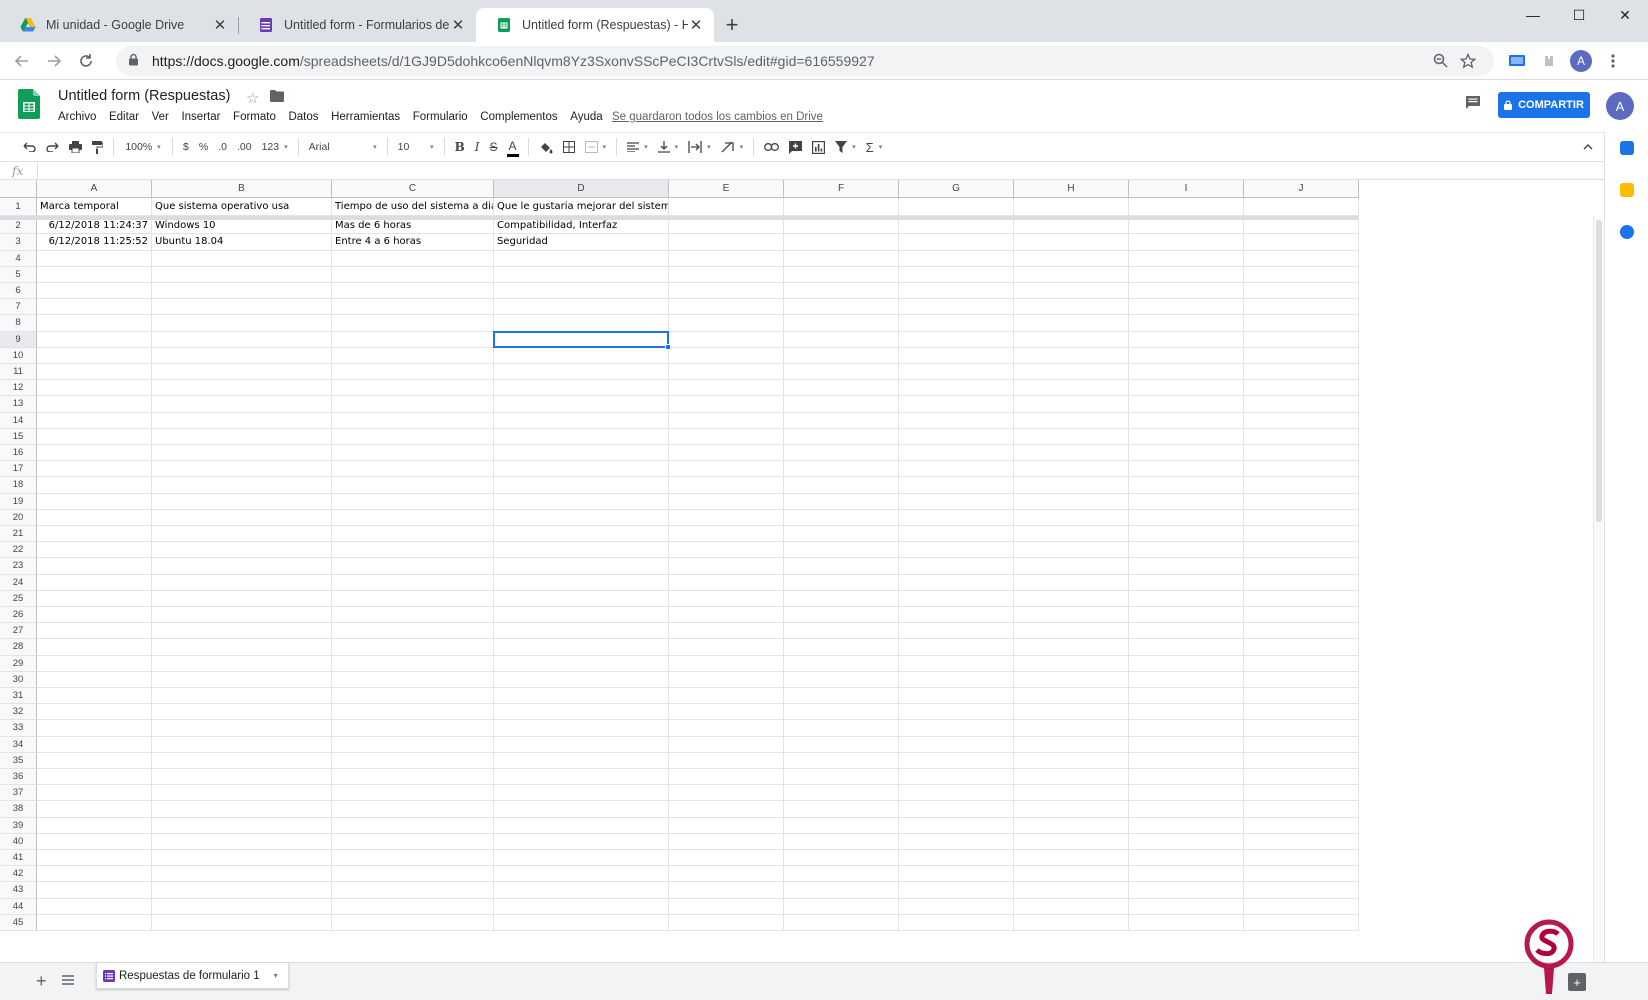 This screenshot has height=1000, width=1648. What do you see at coordinates (18, 550) in the screenshot?
I see `row-header: 22` at bounding box center [18, 550].